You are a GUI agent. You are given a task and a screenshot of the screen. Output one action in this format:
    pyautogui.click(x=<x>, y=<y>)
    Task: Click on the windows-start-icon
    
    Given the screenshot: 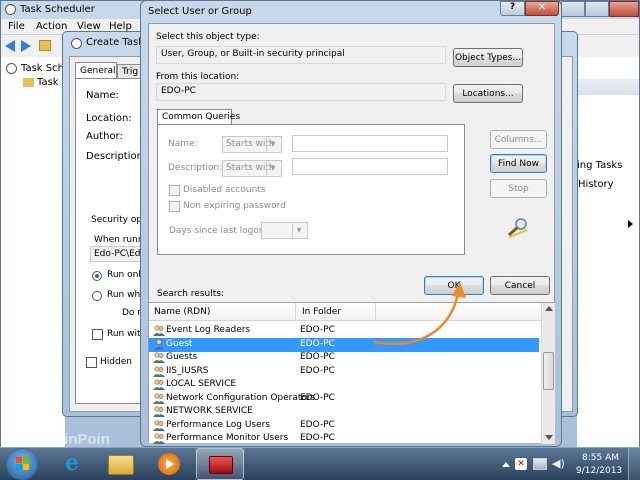 What is the action you would take?
    pyautogui.click(x=22, y=464)
    